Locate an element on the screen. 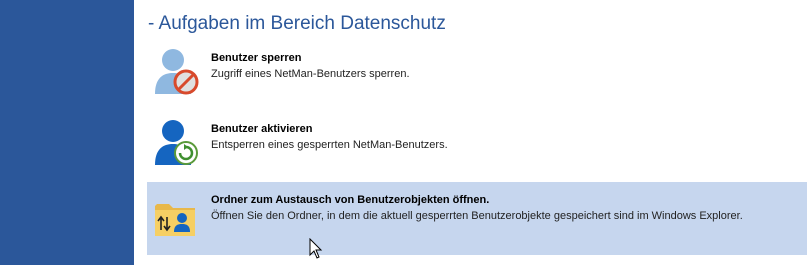 The width and height of the screenshot is (807, 265). task-title: Benutzer sperren is located at coordinates (256, 58).